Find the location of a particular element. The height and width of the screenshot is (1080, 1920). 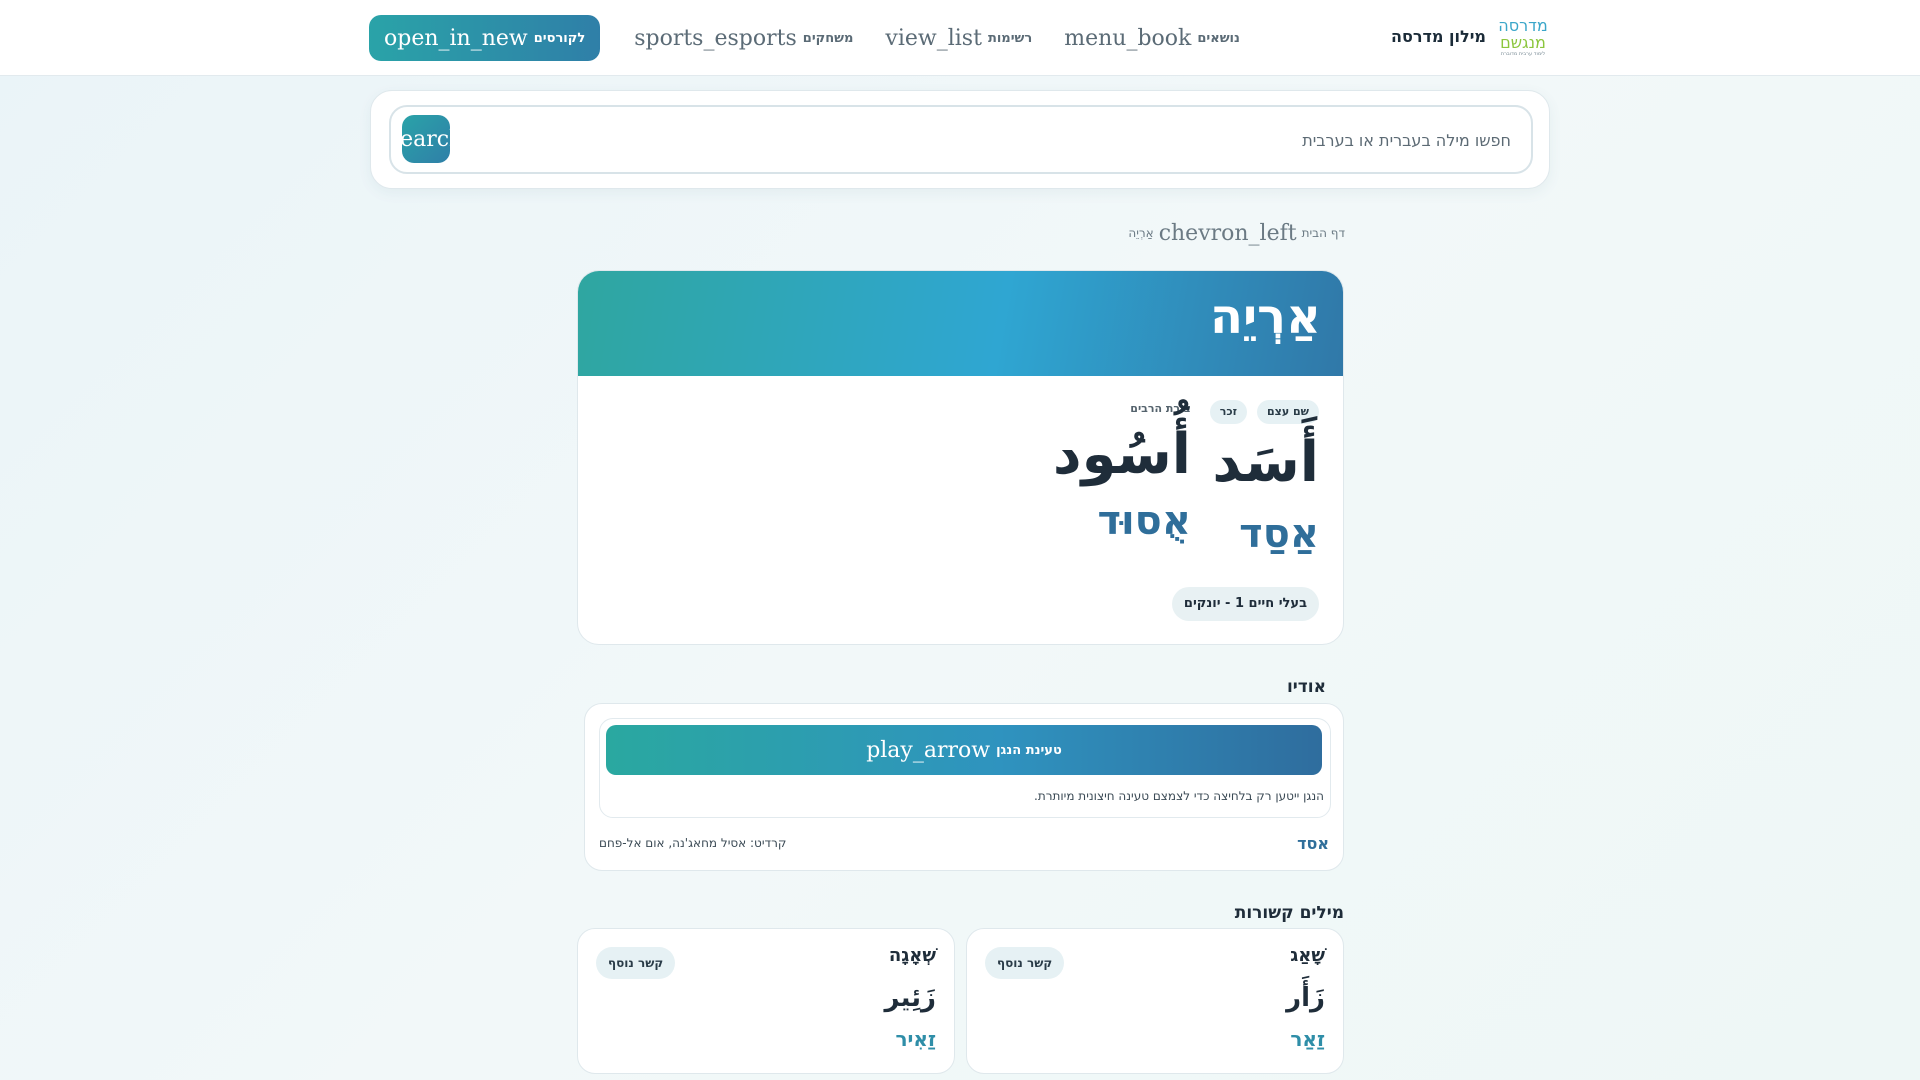

nav-lists: רשימות view_list is located at coordinates (958, 38).